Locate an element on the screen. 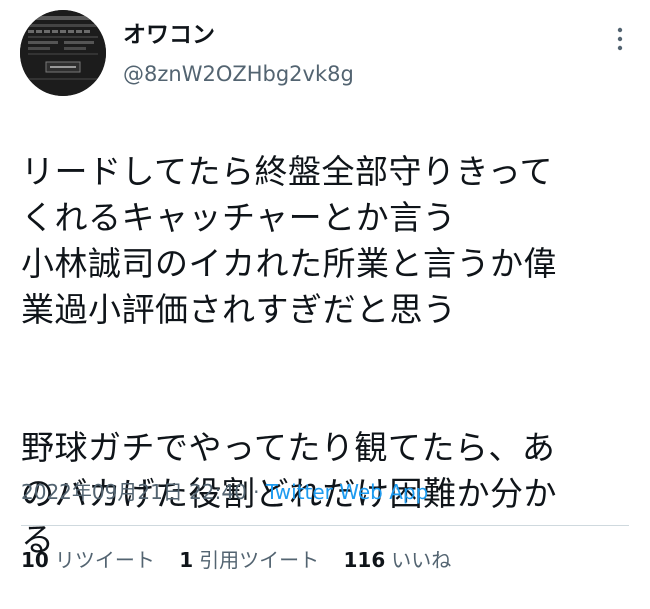 Image resolution: width=650 pixels, height=609 pixels. avatar-image is located at coordinates (63, 53).